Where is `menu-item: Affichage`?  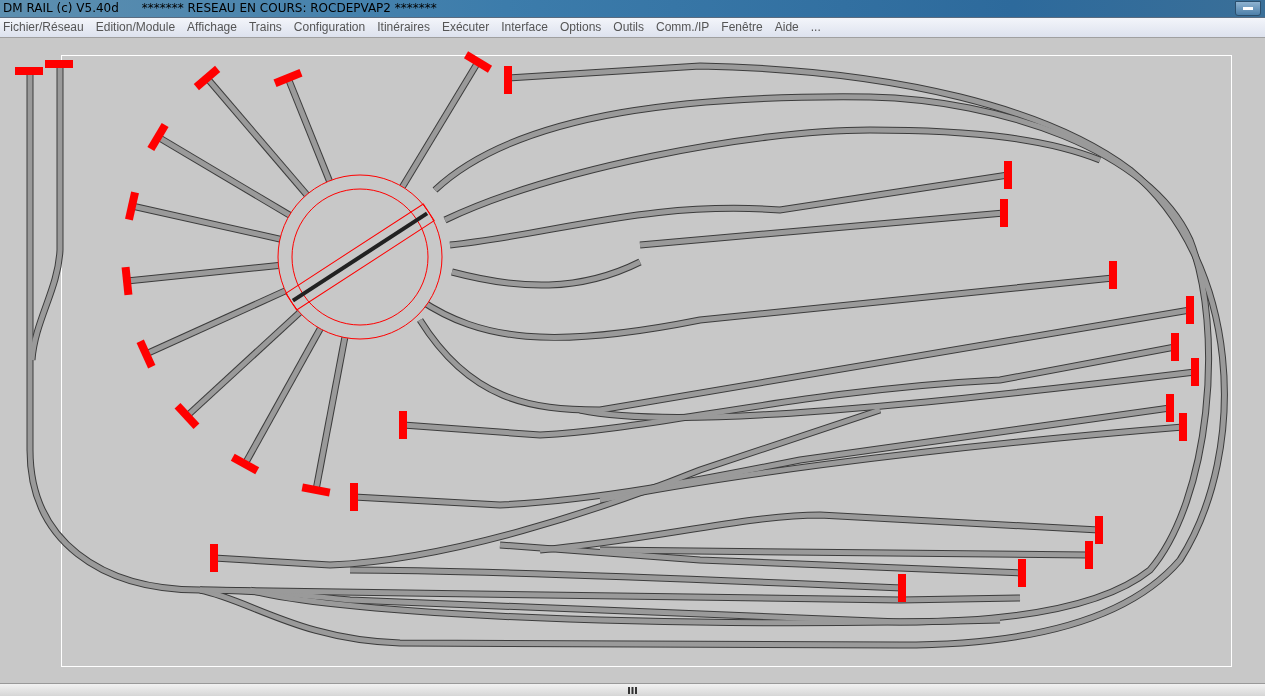 menu-item: Affichage is located at coordinates (214, 27).